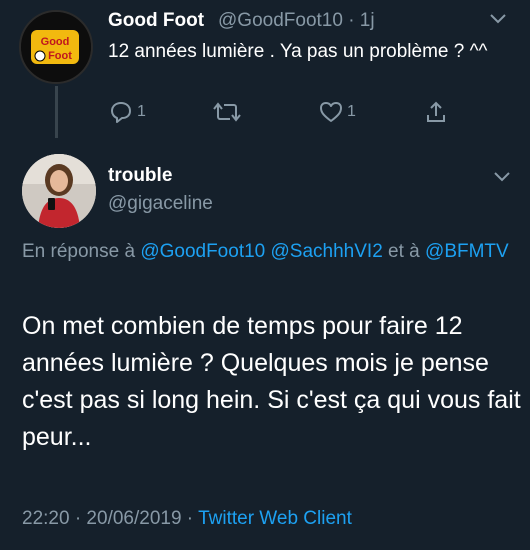 Image resolution: width=530 pixels, height=550 pixels. Describe the element at coordinates (60, 56) in the screenshot. I see `logo-text-foot: Foot` at that location.